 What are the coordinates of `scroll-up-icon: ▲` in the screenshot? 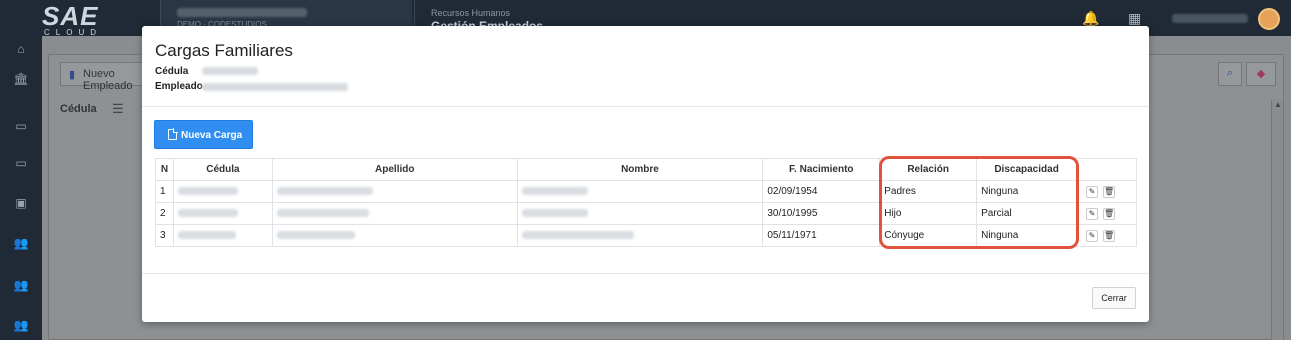 It's located at (1278, 104).